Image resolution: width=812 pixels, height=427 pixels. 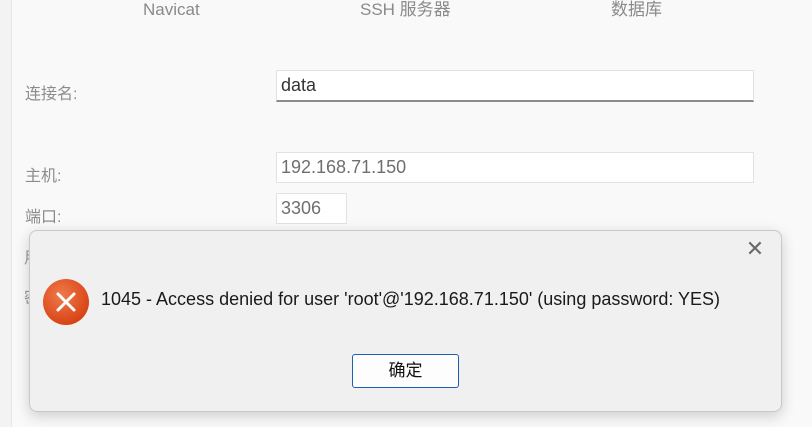 I want to click on ok-button: 确定, so click(x=405, y=371).